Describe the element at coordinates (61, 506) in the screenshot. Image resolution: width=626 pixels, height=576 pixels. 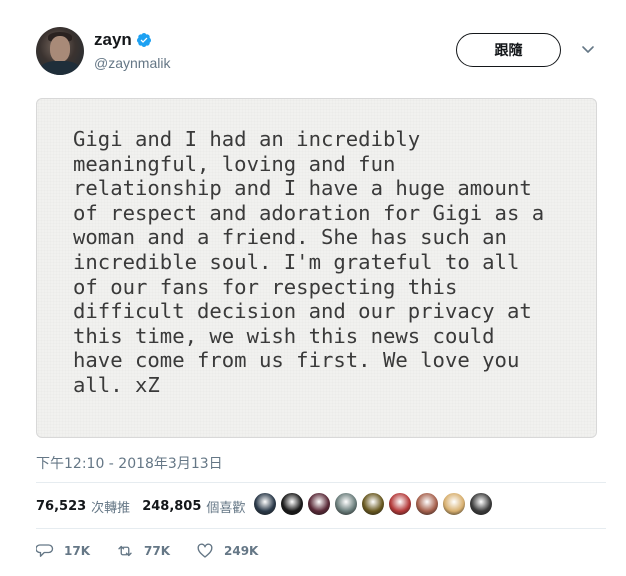
I see `retweets-count: 76,523` at that location.